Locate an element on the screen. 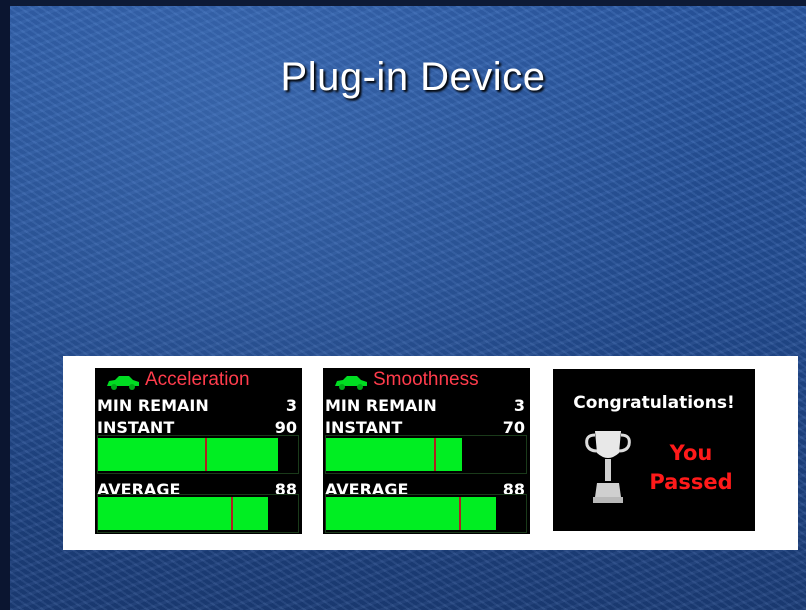  acceleration-title: Acceleration is located at coordinates (197, 379).